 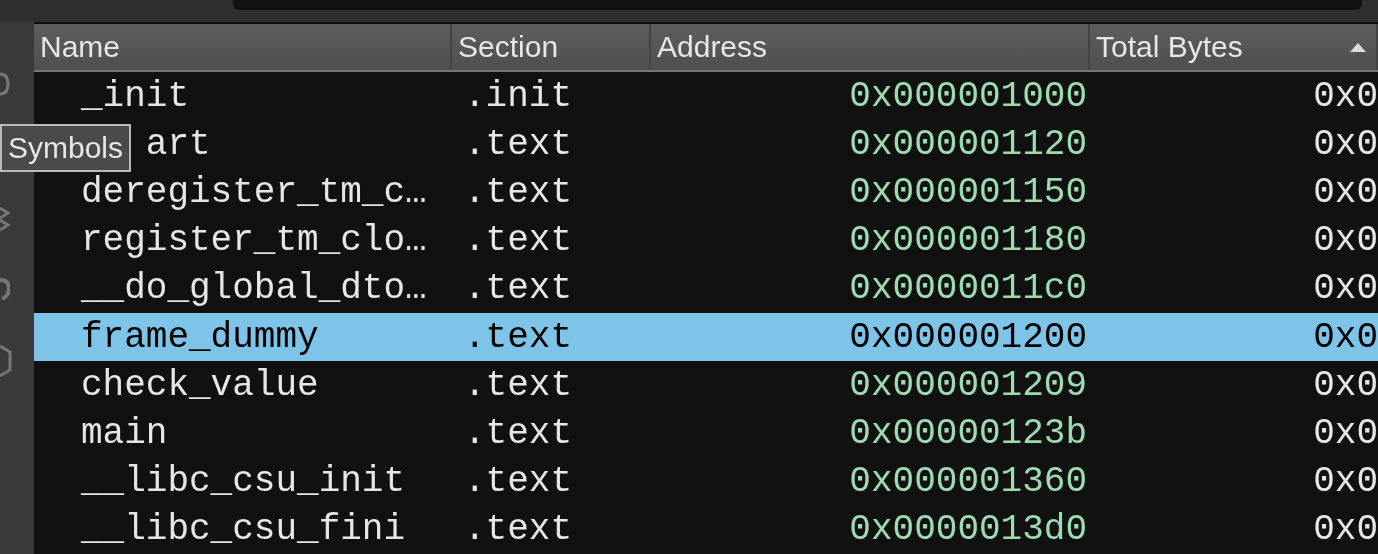 I want to click on symbol-name: __libc_csu_init, so click(x=243, y=482).